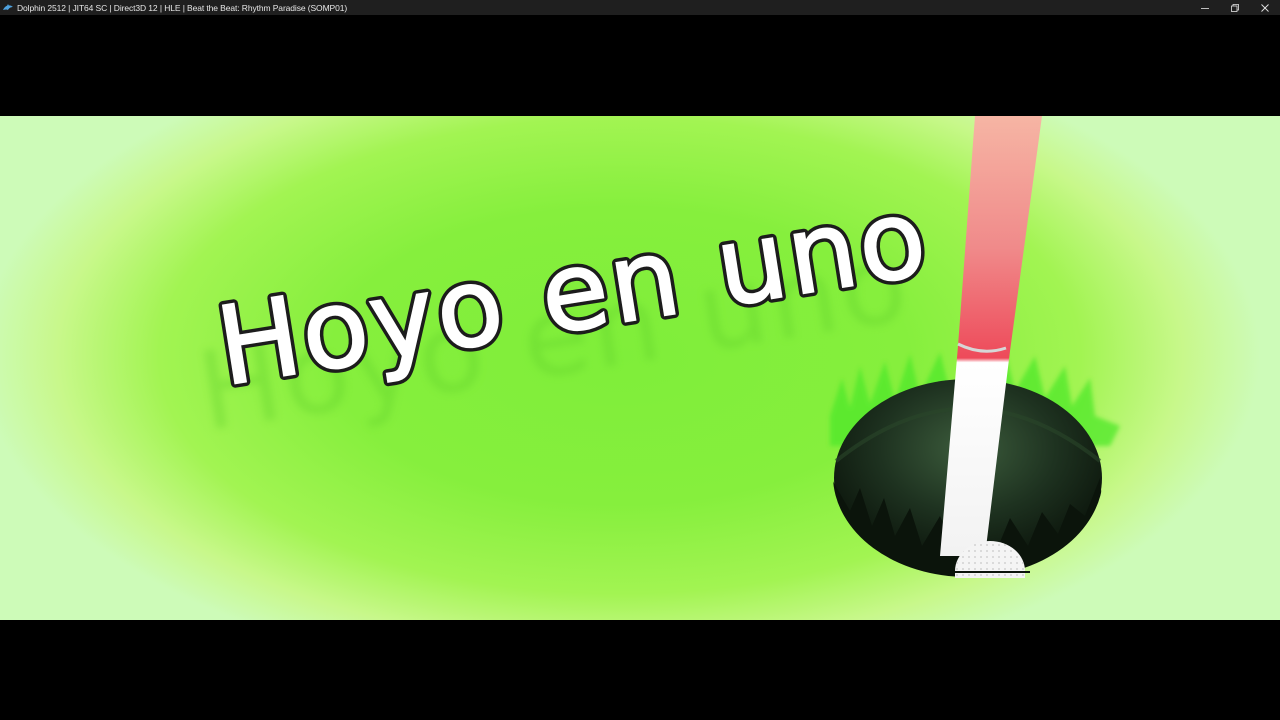 The image size is (1280, 720). I want to click on dolphin-icon, so click(8, 8).